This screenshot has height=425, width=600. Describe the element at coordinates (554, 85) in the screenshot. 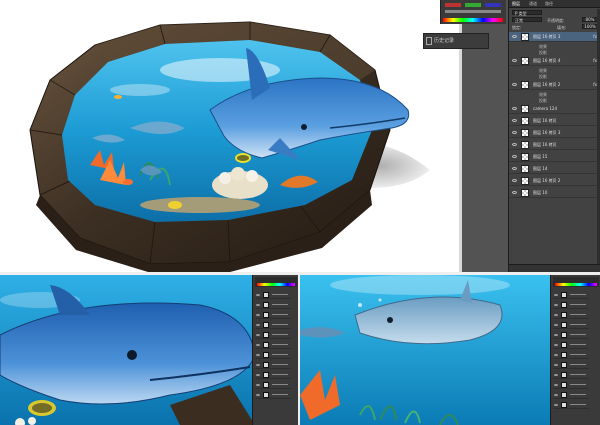

I see `layer-row: 图层 16 拷贝 2 fx` at that location.